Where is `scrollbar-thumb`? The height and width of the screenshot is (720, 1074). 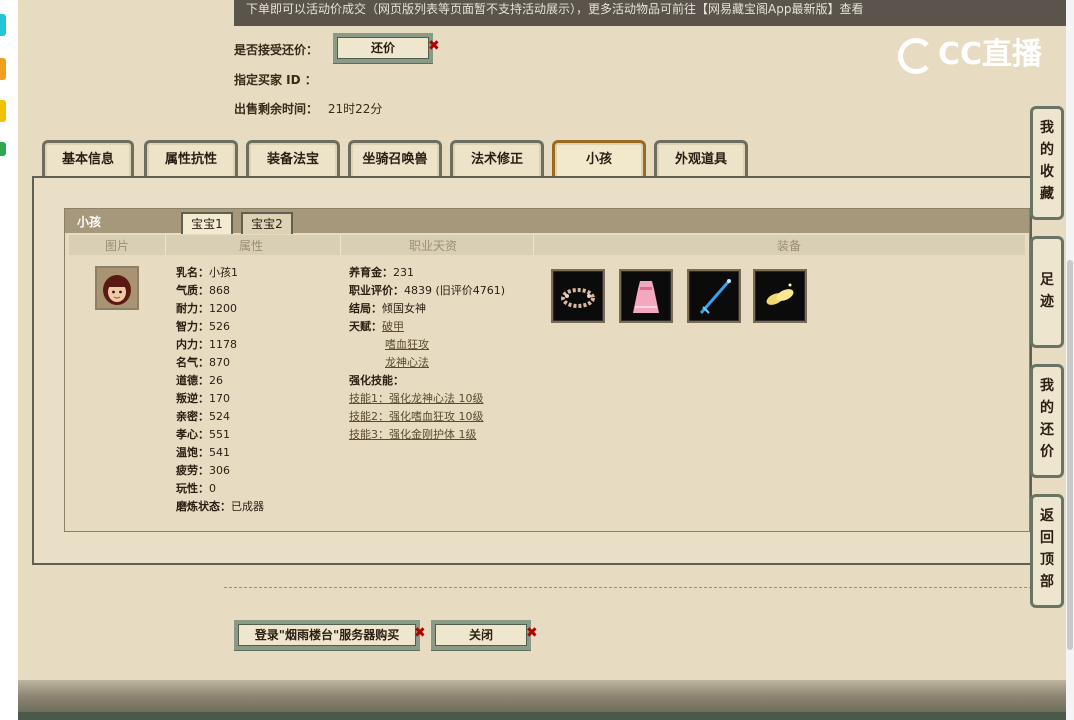 scrollbar-thumb is located at coordinates (1070, 455).